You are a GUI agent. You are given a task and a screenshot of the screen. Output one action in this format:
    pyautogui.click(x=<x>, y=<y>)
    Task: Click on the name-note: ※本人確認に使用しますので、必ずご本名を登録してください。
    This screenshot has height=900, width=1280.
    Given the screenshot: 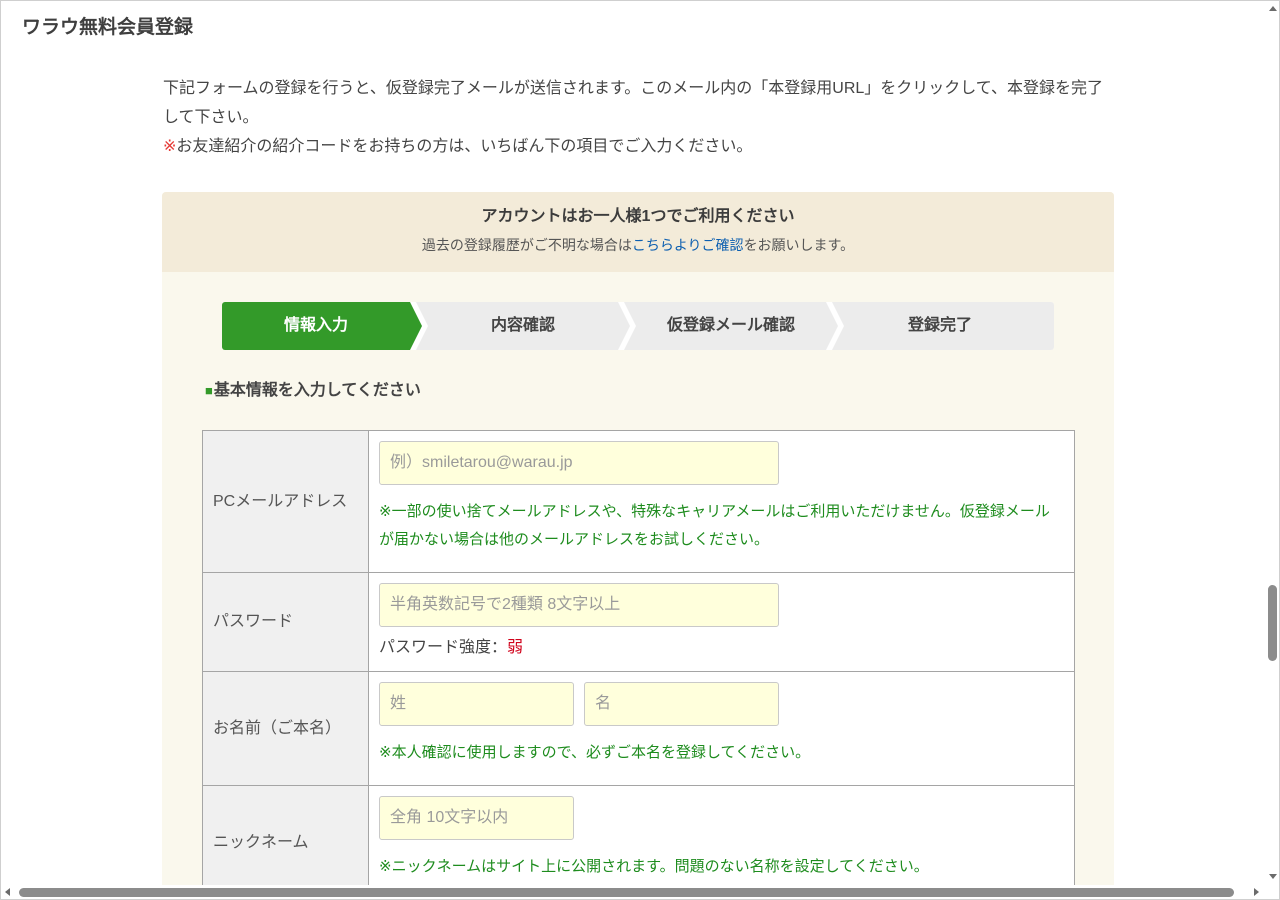 What is the action you would take?
    pyautogui.click(x=595, y=752)
    